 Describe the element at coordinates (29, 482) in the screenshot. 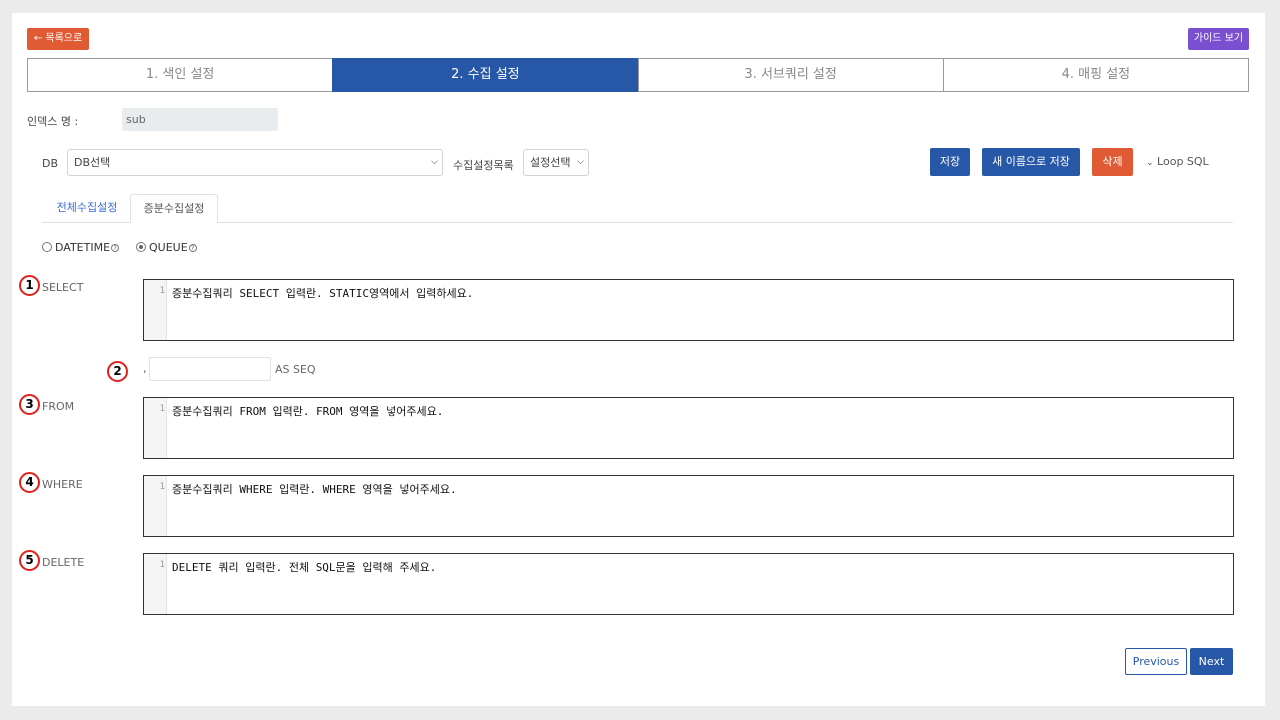

I see `marker-4: 4` at that location.